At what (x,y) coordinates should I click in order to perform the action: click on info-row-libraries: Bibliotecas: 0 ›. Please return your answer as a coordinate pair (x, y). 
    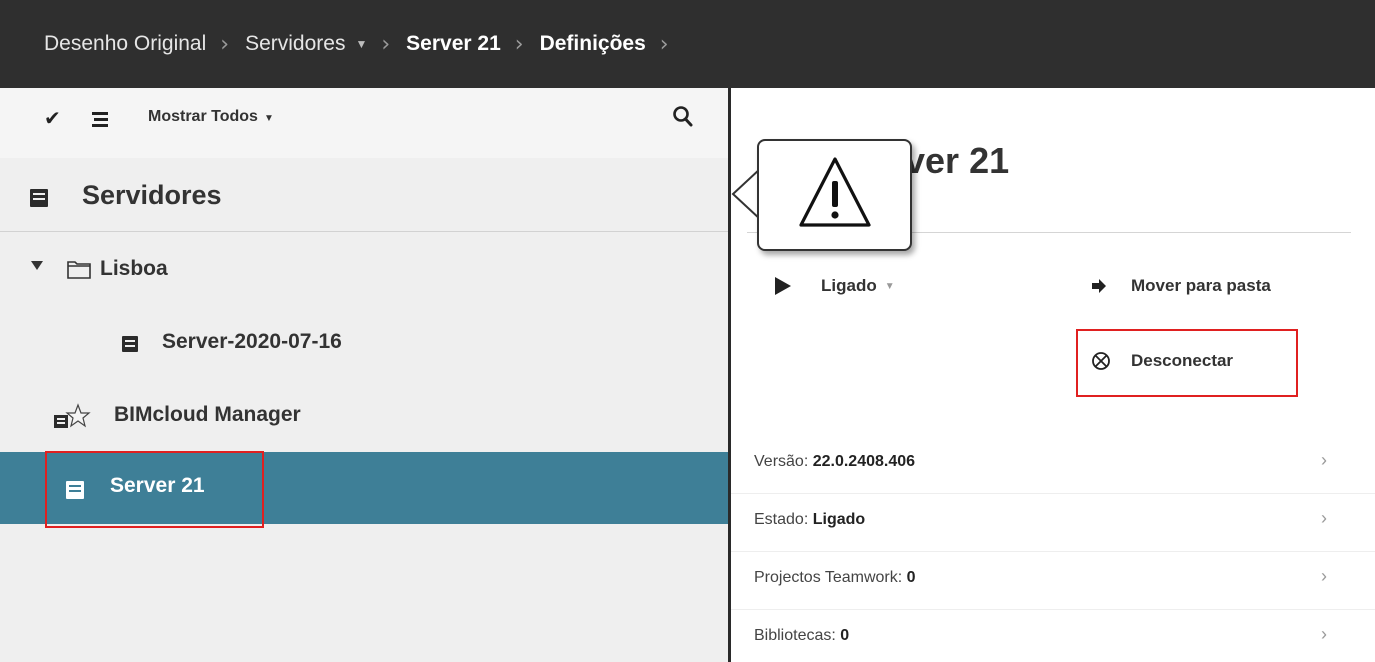
    Looking at the image, I should click on (1053, 636).